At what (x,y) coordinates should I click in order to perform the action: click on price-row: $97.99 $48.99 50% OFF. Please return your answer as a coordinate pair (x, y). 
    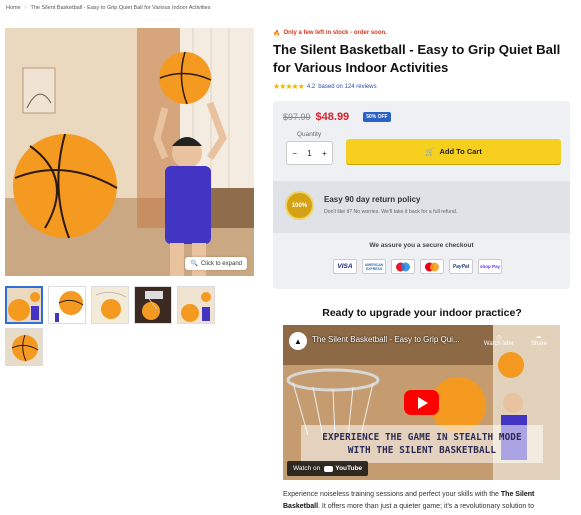
    Looking at the image, I should click on (337, 117).